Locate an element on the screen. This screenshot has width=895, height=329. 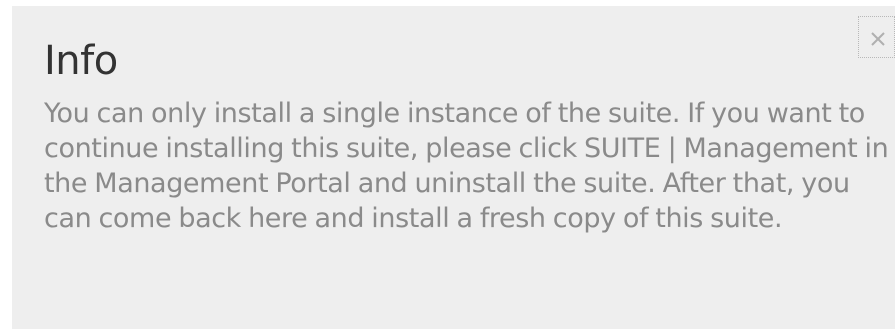
dialog-title: Info is located at coordinates (81, 61).